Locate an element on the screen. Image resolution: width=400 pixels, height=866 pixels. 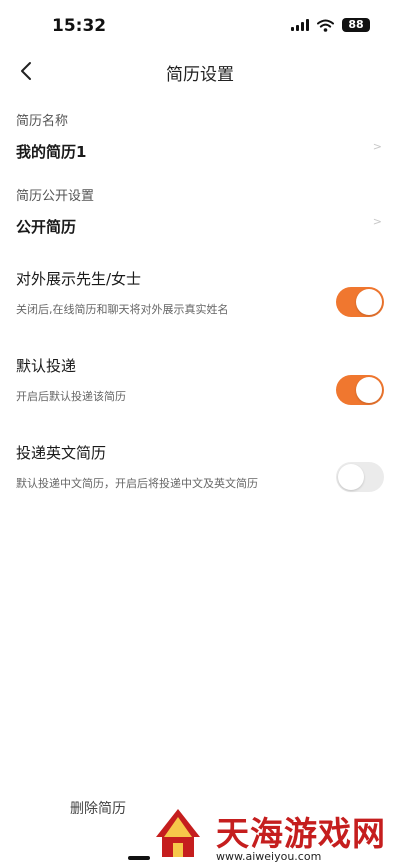
default-delivery-switch is located at coordinates (360, 390).